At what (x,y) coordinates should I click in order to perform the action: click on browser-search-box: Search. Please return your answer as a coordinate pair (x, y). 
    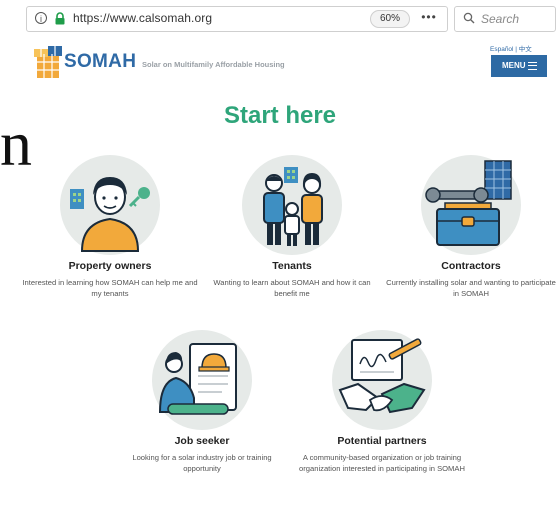
    Looking at the image, I should click on (505, 19).